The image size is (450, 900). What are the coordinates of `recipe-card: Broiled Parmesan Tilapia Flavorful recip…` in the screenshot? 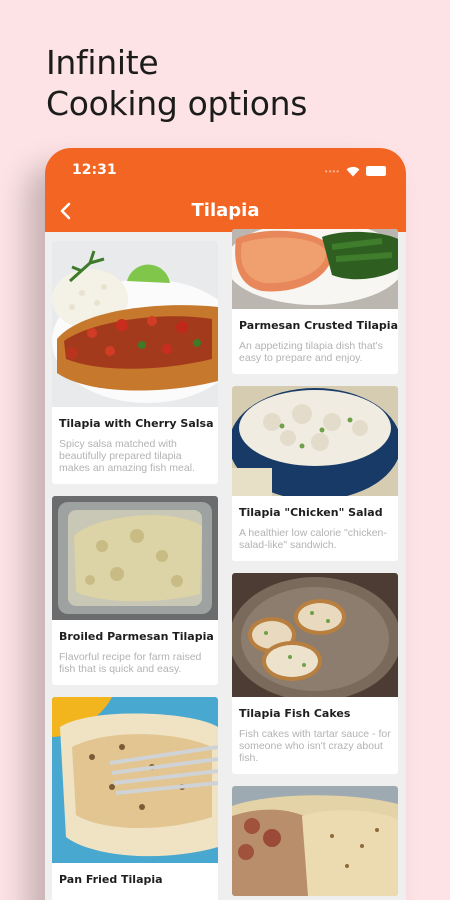 It's located at (135, 590).